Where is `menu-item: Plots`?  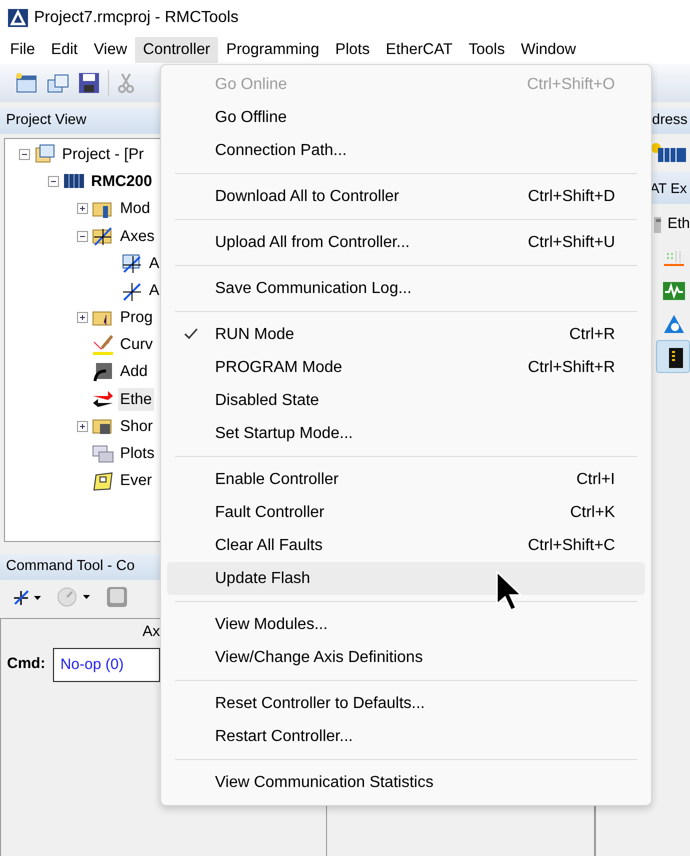 menu-item: Plots is located at coordinates (352, 50).